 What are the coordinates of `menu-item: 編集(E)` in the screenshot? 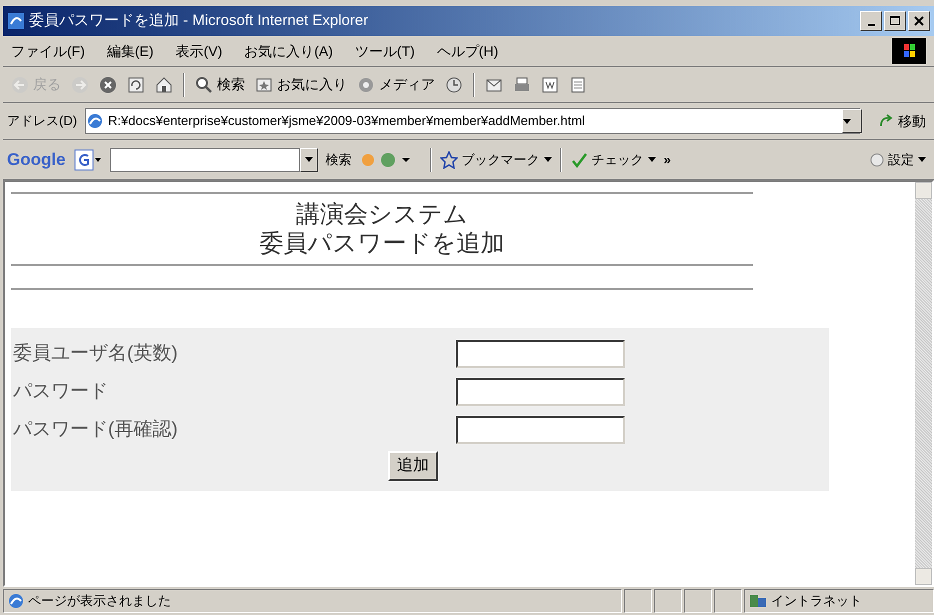 It's located at (130, 51).